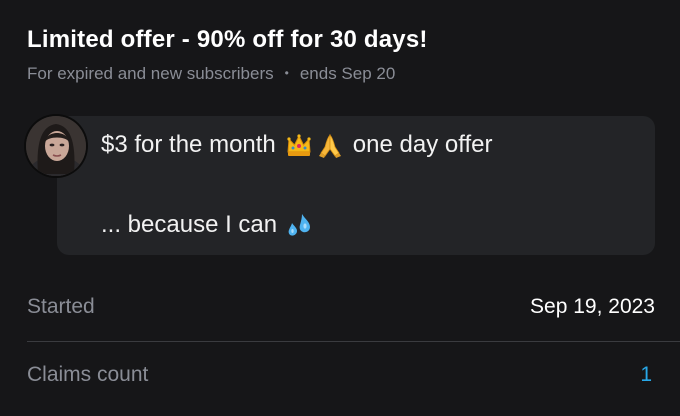 Image resolution: width=680 pixels, height=416 pixels. I want to click on avatar, so click(56, 146).